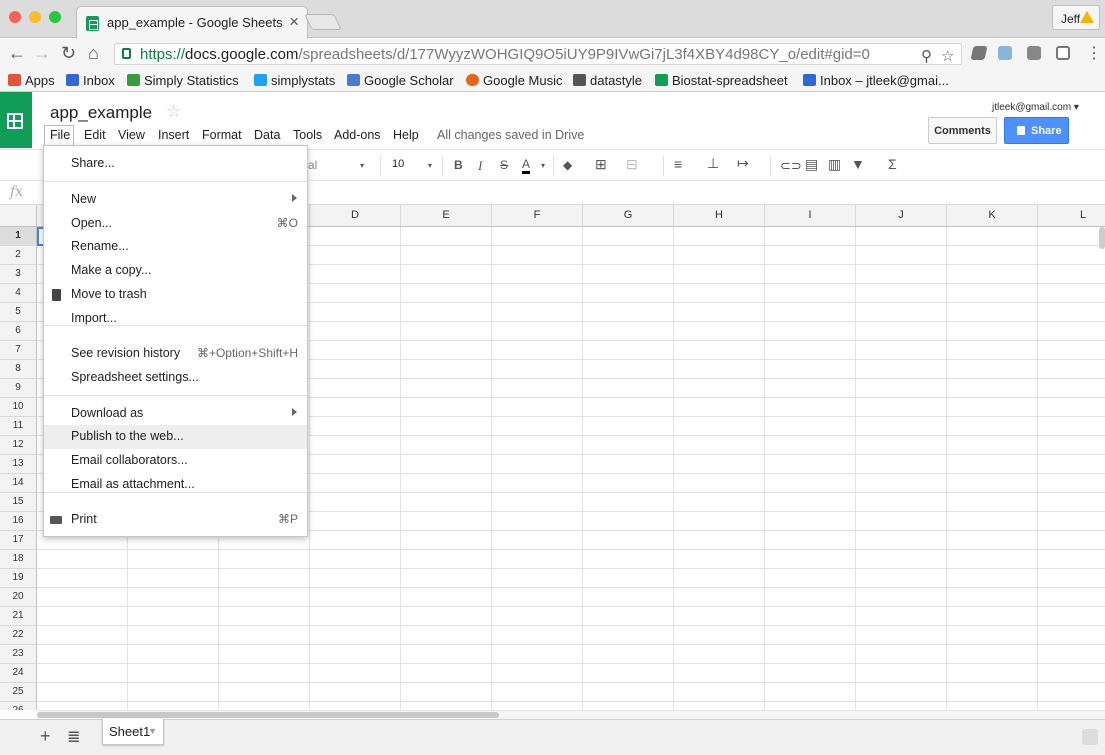 The height and width of the screenshot is (755, 1105). What do you see at coordinates (1063, 53) in the screenshot?
I see `cast-icon` at bounding box center [1063, 53].